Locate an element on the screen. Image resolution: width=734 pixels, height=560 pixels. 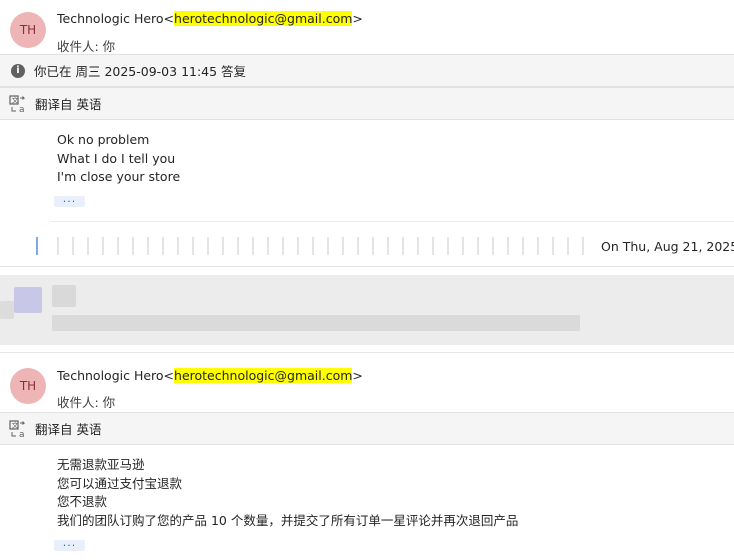
quoted-header-preview: On Thu, Aug 21, 2025, is located at coordinates (667, 246).